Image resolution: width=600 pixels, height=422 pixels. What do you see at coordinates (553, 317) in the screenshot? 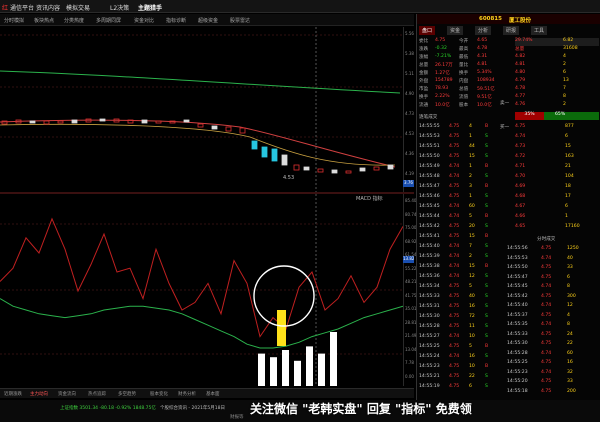
I see `tick2-row: 14:55:37 4.75 4` at bounding box center [553, 317].